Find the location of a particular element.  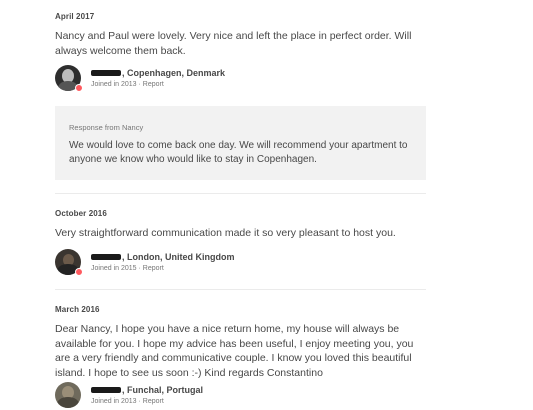

review-date: April 2017 is located at coordinates (75, 16).